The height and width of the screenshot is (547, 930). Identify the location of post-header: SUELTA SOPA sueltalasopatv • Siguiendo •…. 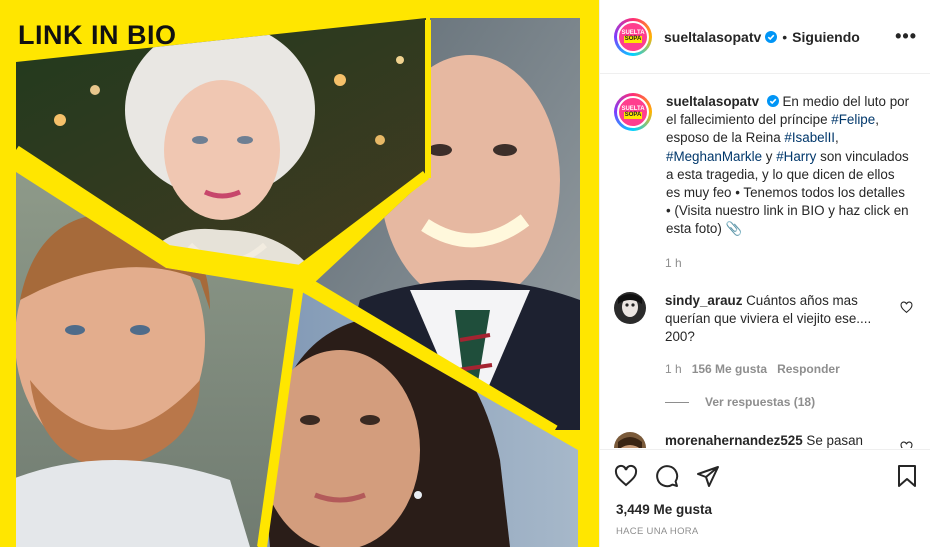
(765, 37).